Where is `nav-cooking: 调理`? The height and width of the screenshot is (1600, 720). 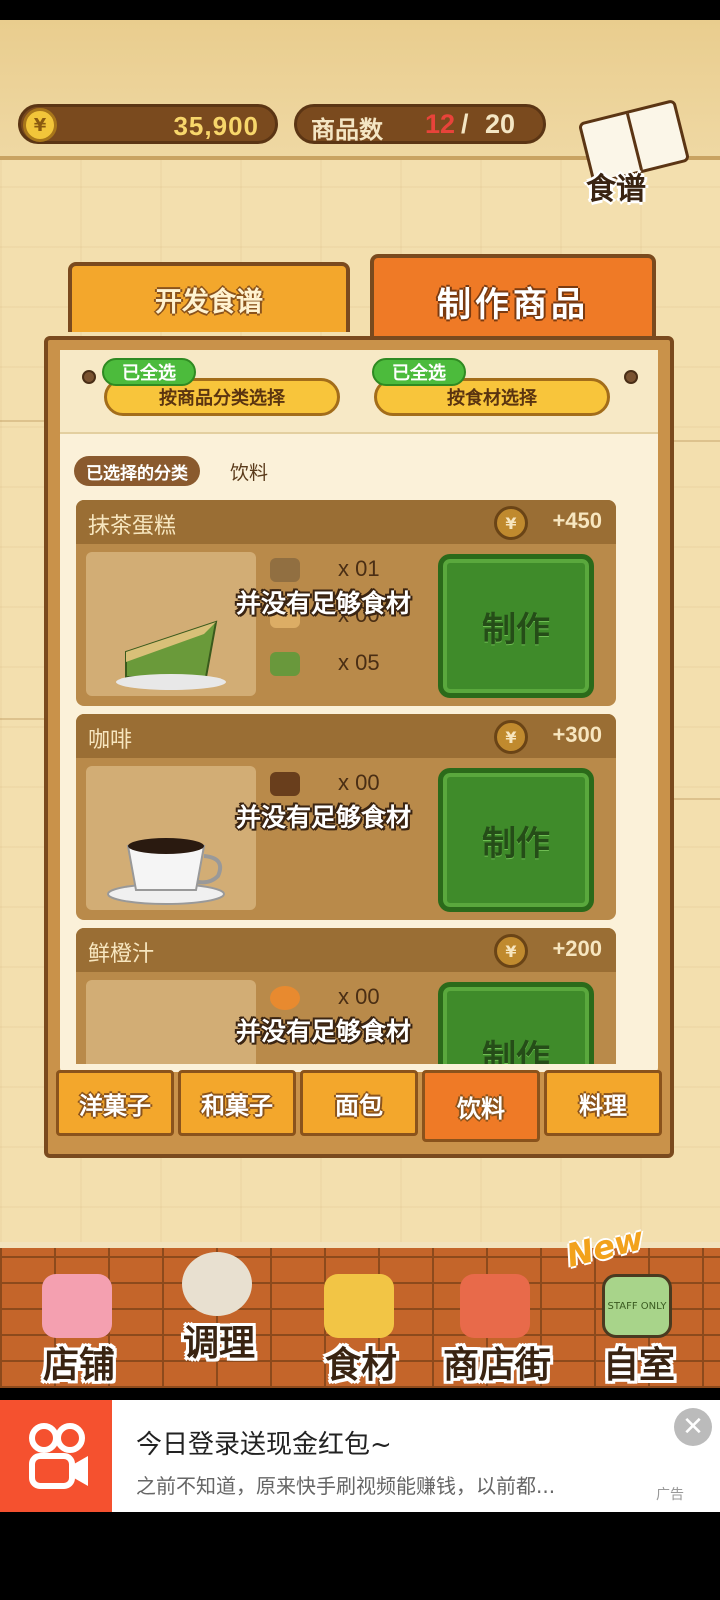
nav-cooking: 调理 is located at coordinates (219, 1306).